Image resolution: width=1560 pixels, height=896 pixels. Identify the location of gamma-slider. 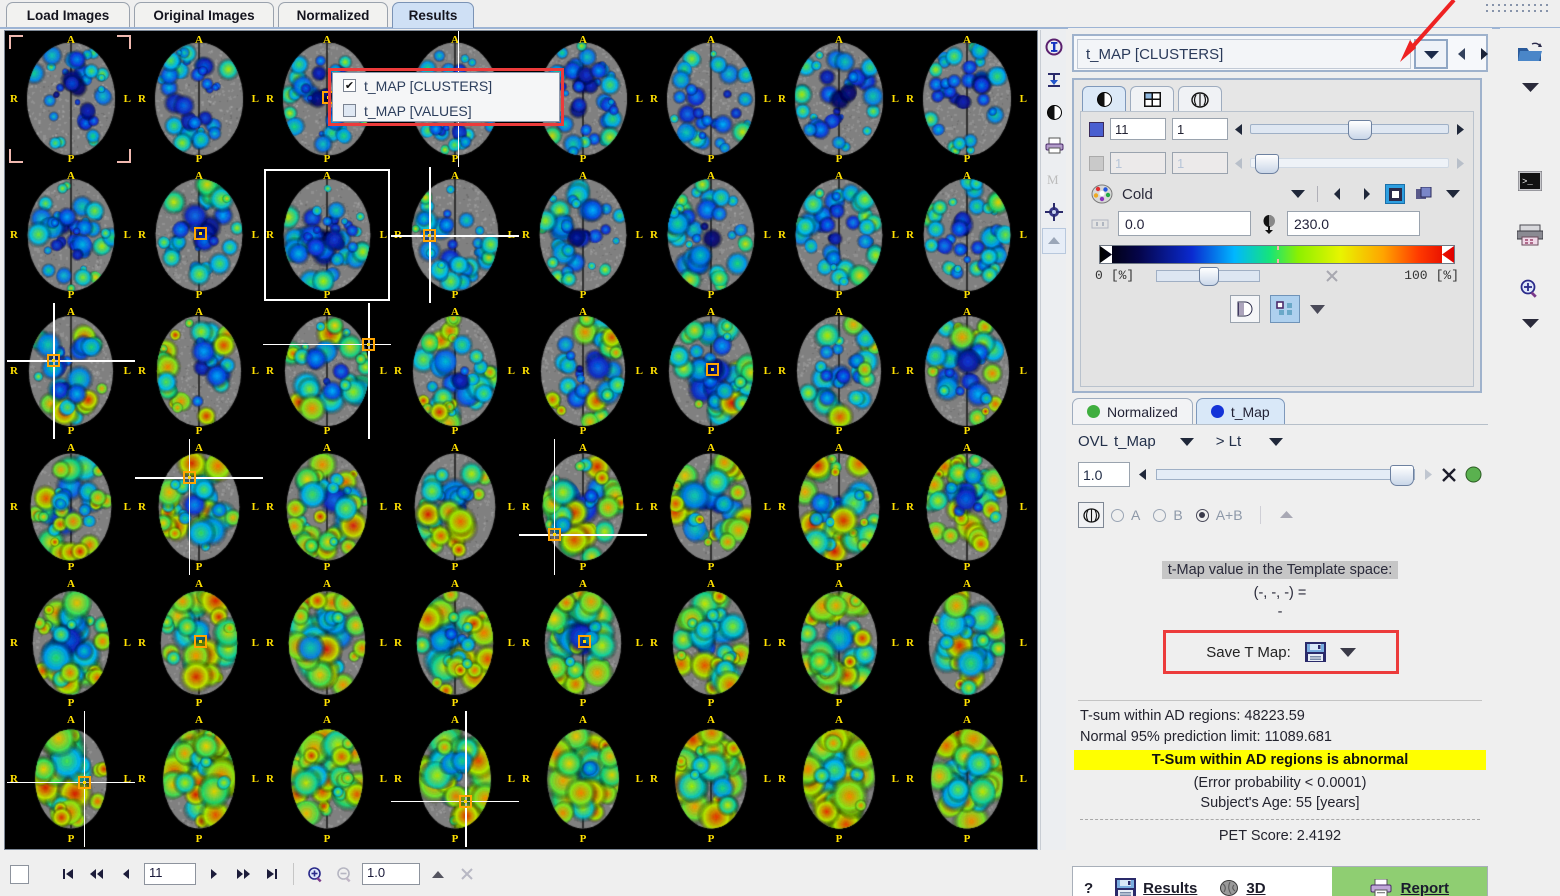
(1208, 276).